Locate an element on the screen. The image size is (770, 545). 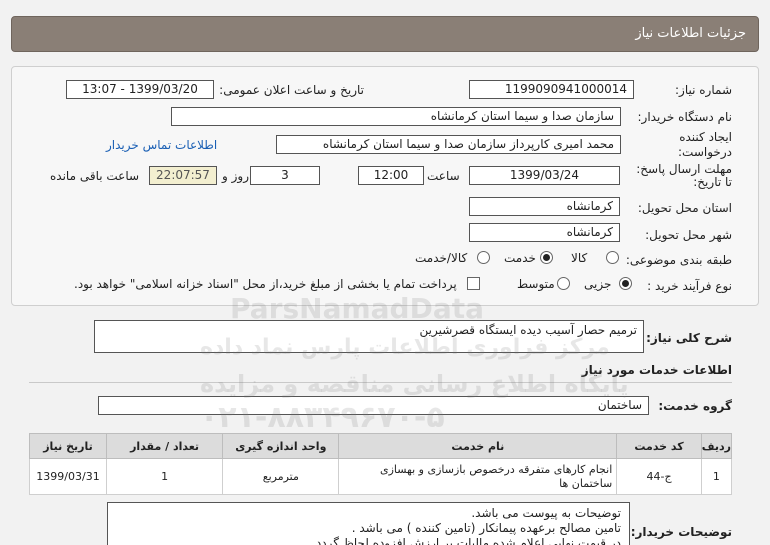
buyer-label: نام دستگاه خریدار: is located at coordinates (685, 117).